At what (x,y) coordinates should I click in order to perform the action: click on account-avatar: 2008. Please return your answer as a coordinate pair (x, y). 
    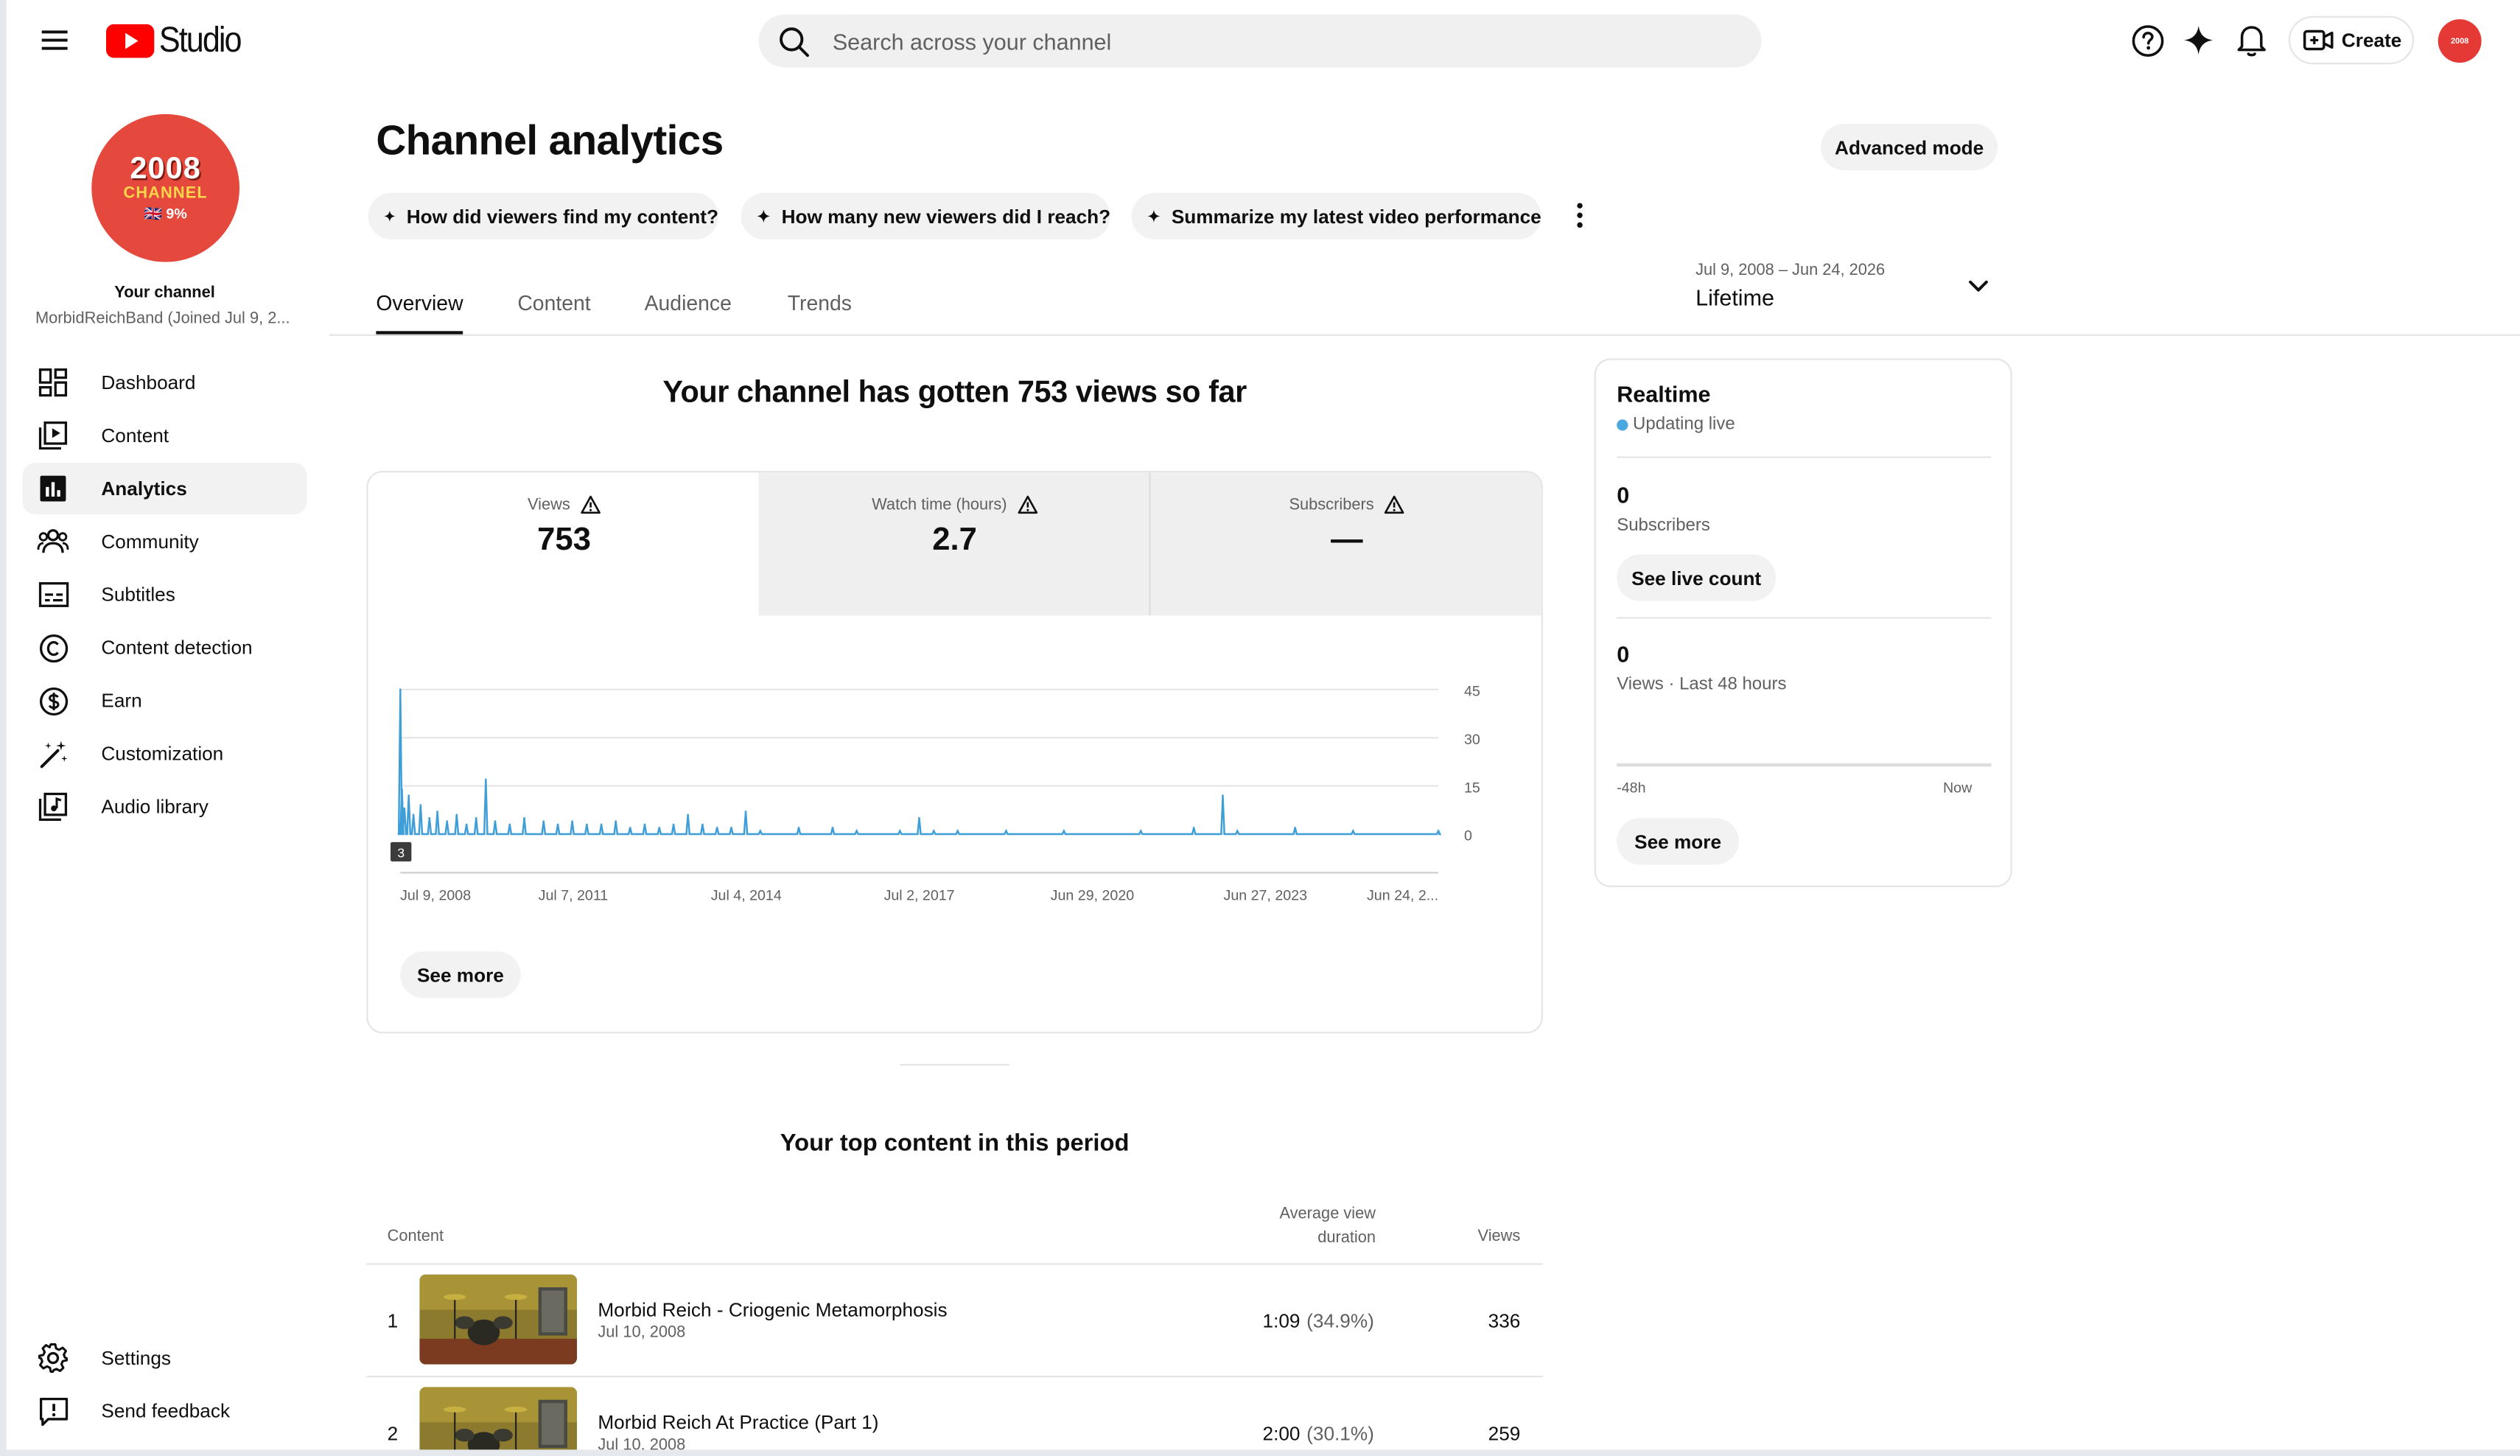
    Looking at the image, I should click on (2459, 41).